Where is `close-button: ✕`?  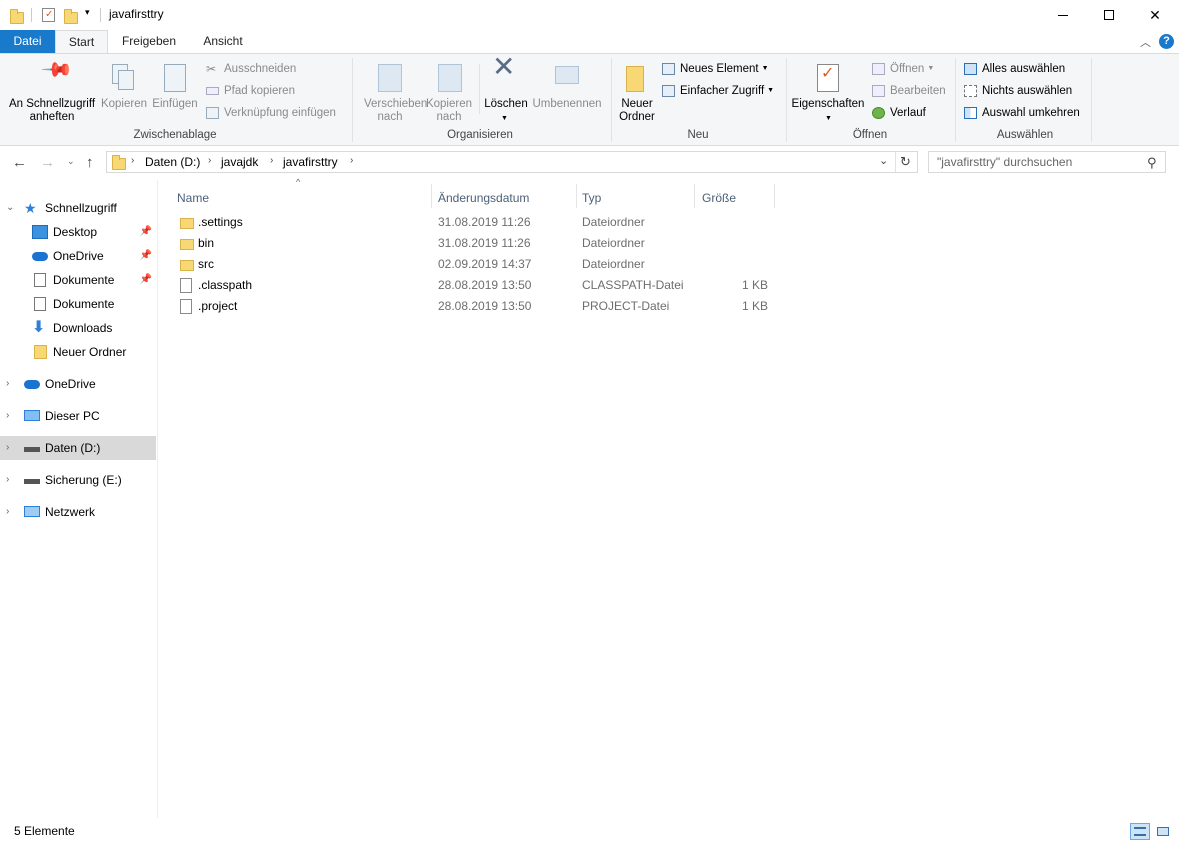
close-button: ✕ is located at coordinates (1155, 15).